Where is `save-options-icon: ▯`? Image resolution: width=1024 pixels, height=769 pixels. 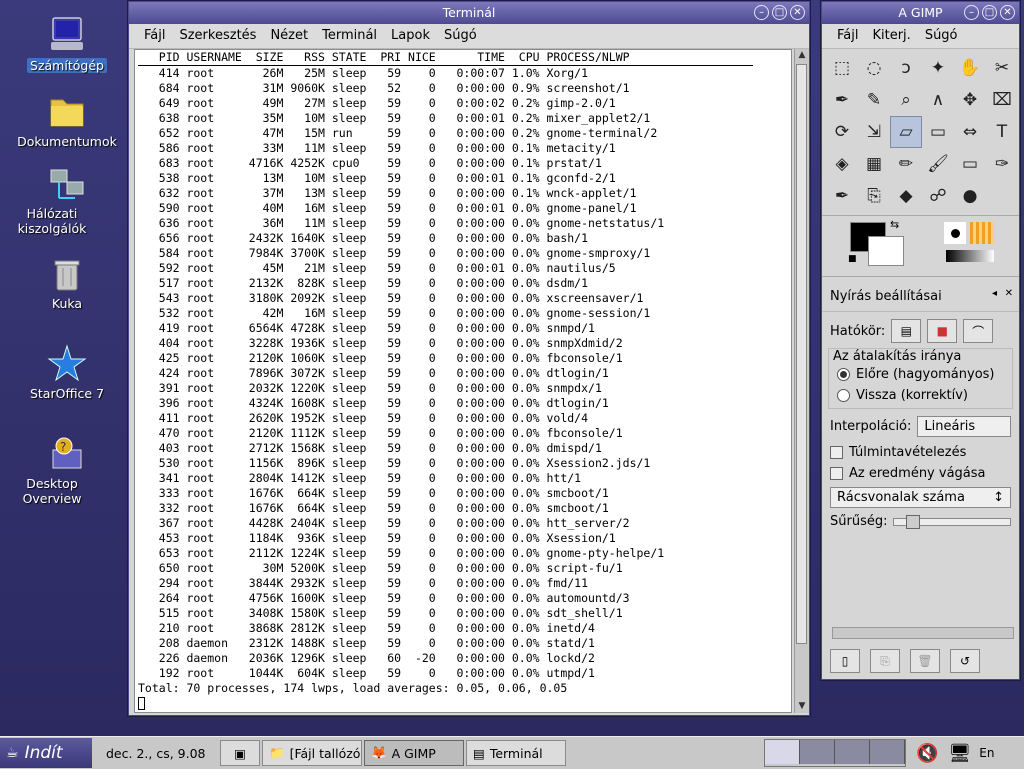
save-options-icon: ▯ is located at coordinates (845, 661).